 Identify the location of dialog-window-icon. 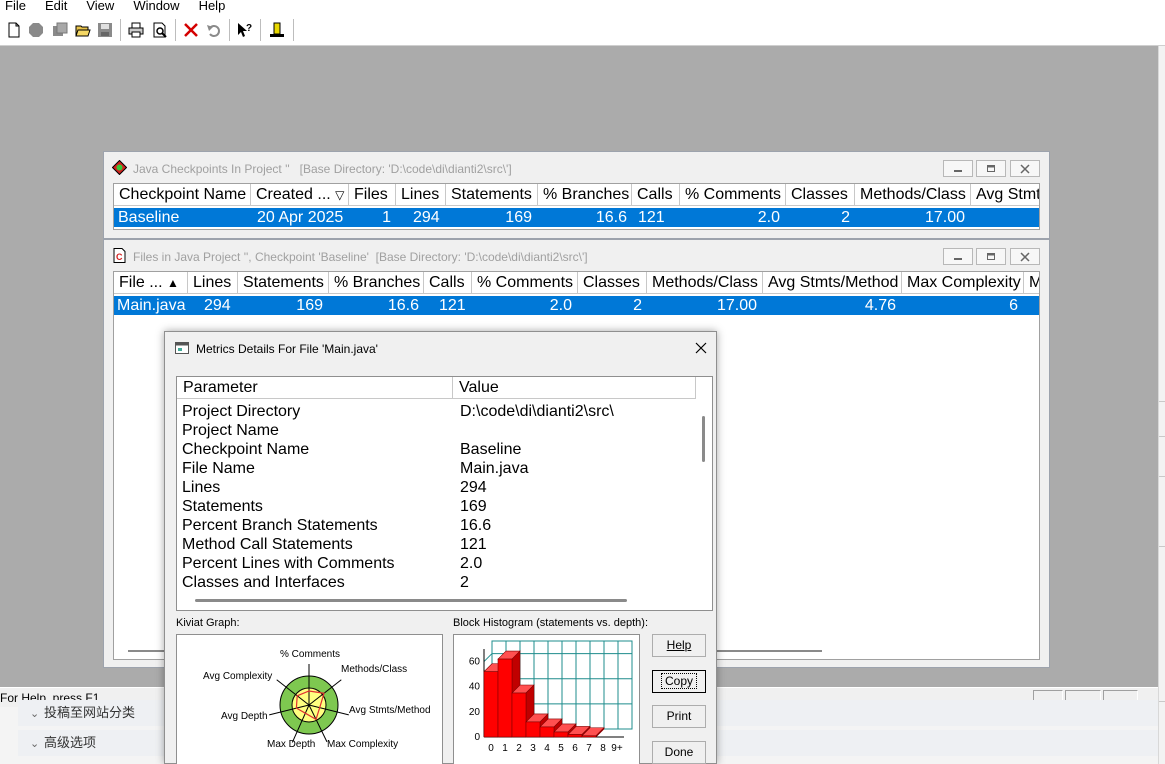
(182, 348).